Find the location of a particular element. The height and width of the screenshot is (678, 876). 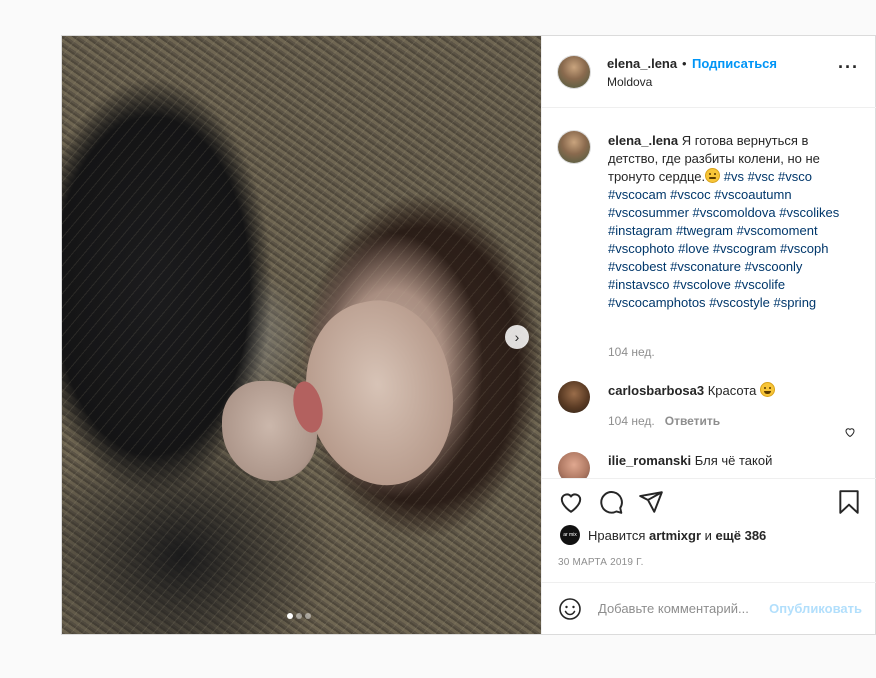

hashtag-link: #vscocamphotos is located at coordinates (657, 302).